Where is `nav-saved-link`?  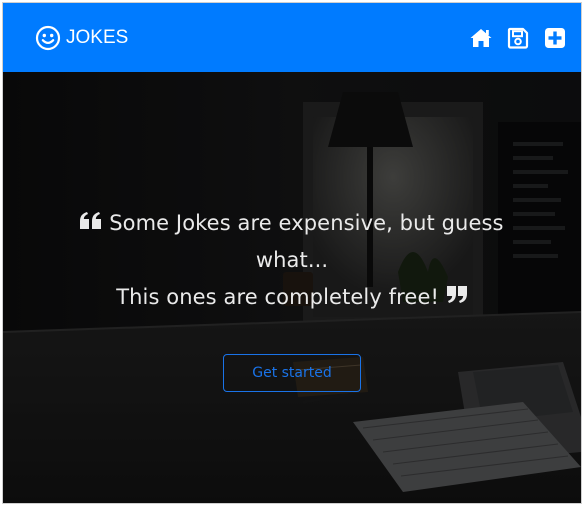 nav-saved-link is located at coordinates (518, 38).